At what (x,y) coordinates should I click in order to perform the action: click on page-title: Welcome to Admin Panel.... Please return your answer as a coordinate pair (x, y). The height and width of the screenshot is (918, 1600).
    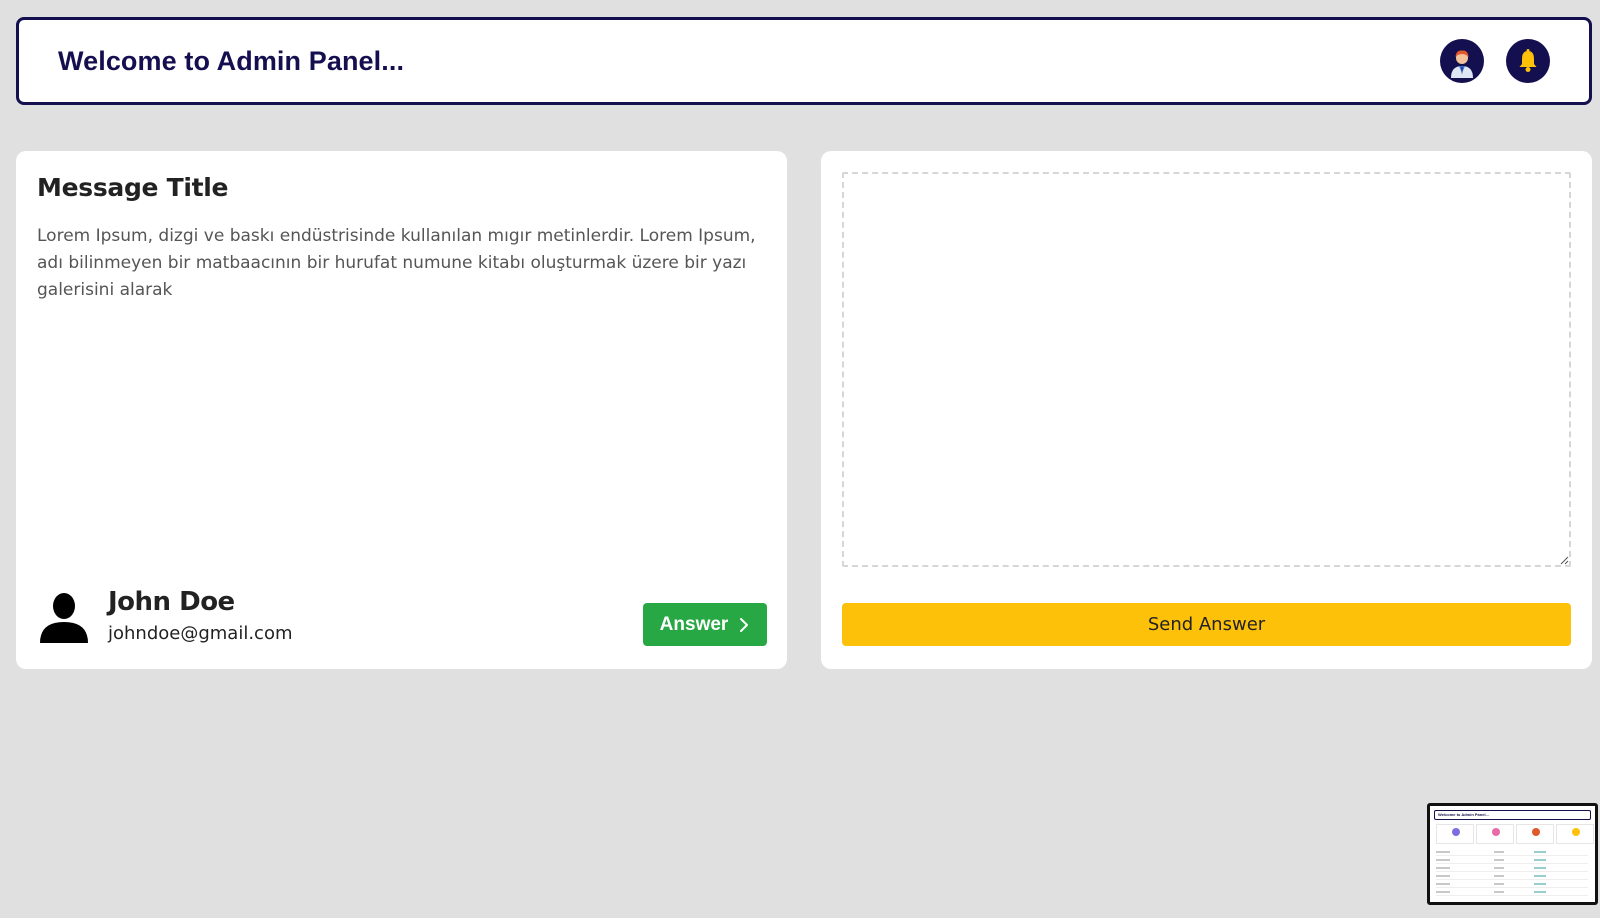
    Looking at the image, I should click on (231, 60).